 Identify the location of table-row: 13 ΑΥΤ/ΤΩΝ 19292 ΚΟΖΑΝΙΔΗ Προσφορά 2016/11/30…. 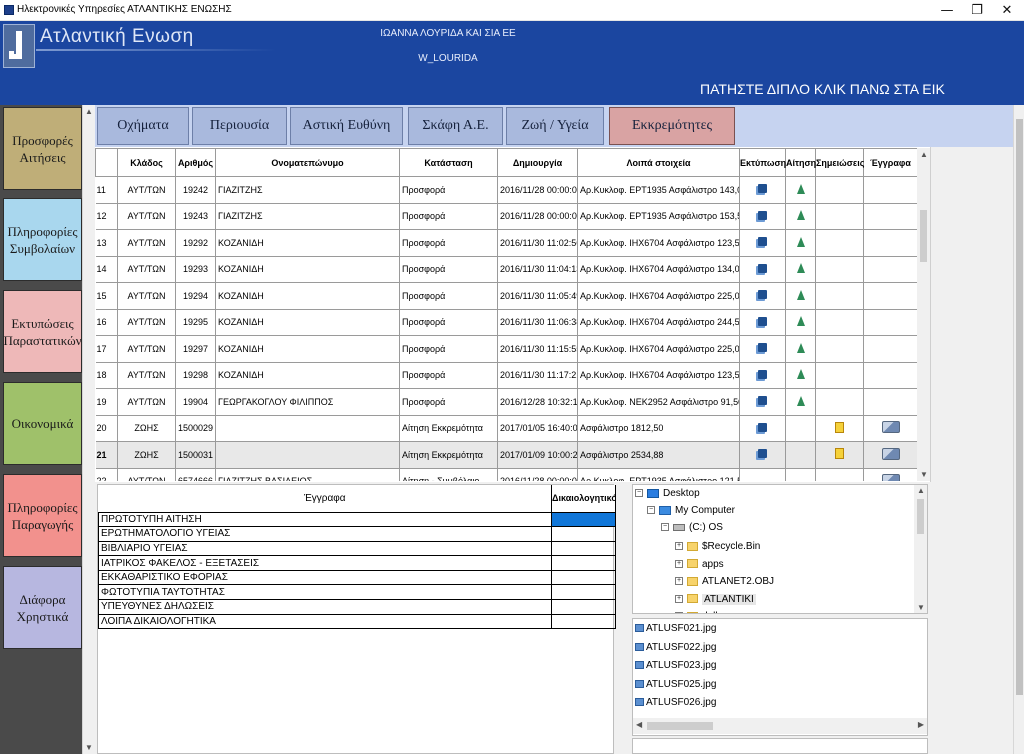
(506, 243).